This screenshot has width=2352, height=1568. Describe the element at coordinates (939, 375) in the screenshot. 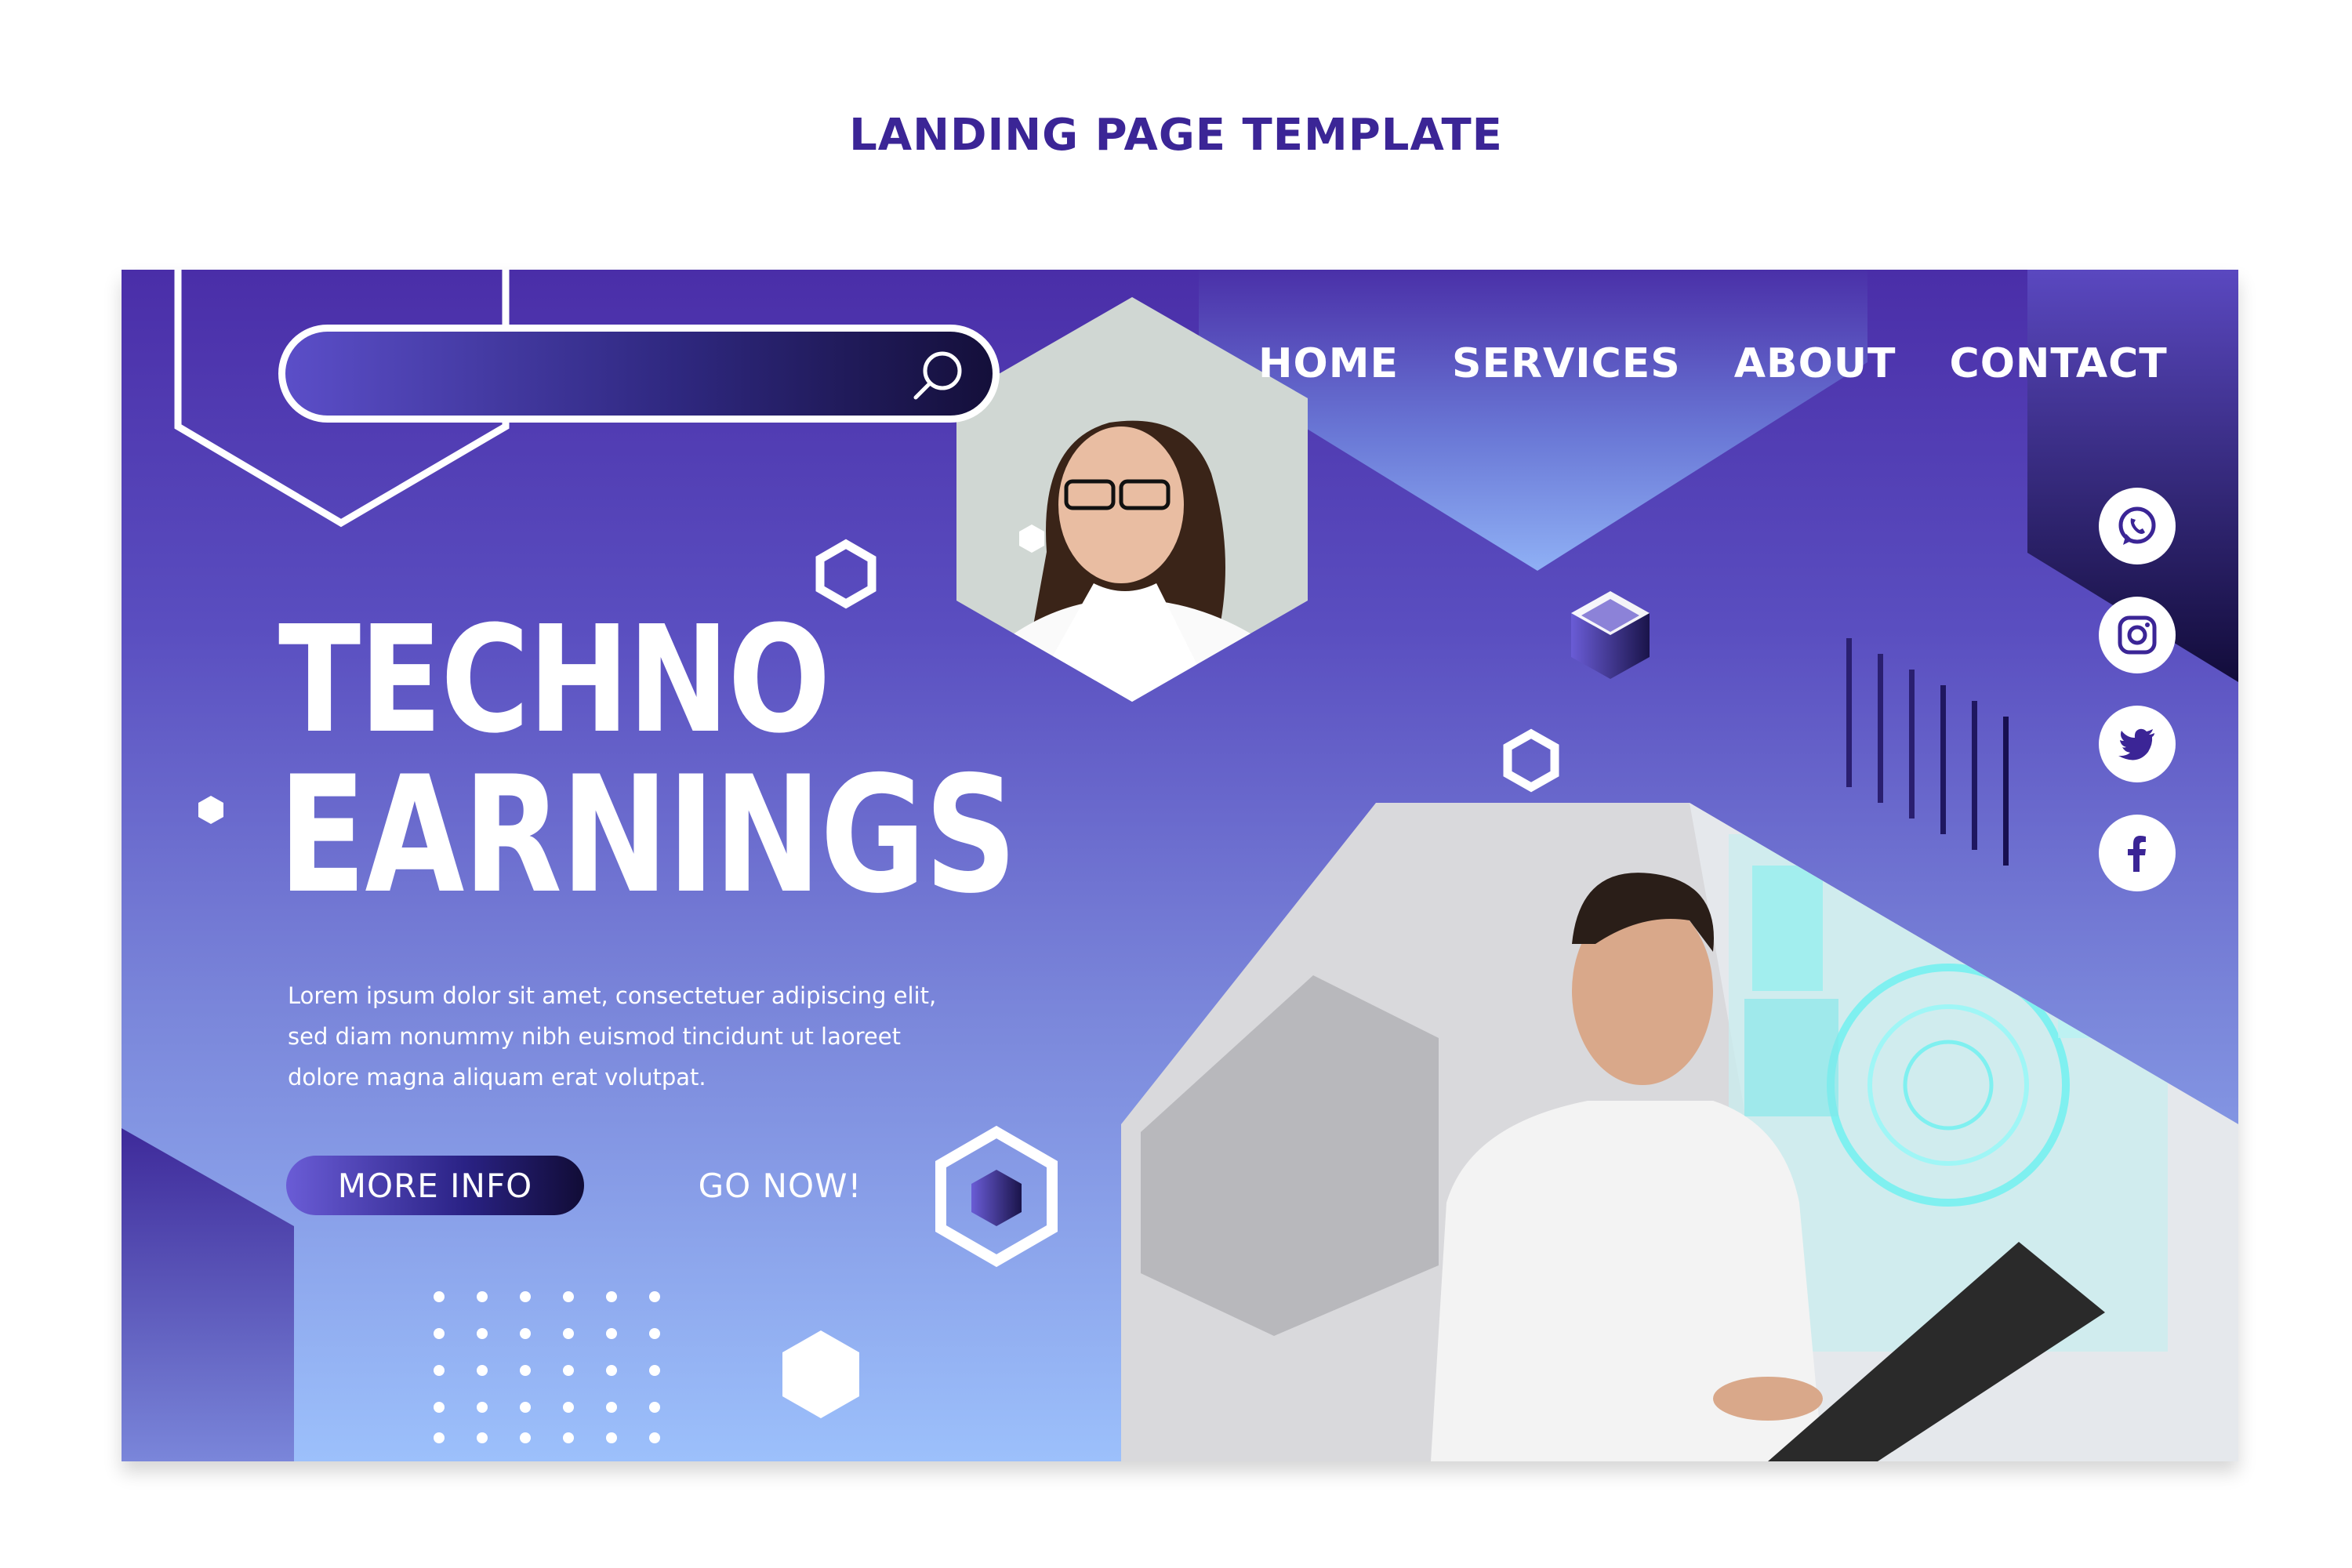

I see `search-icon` at that location.